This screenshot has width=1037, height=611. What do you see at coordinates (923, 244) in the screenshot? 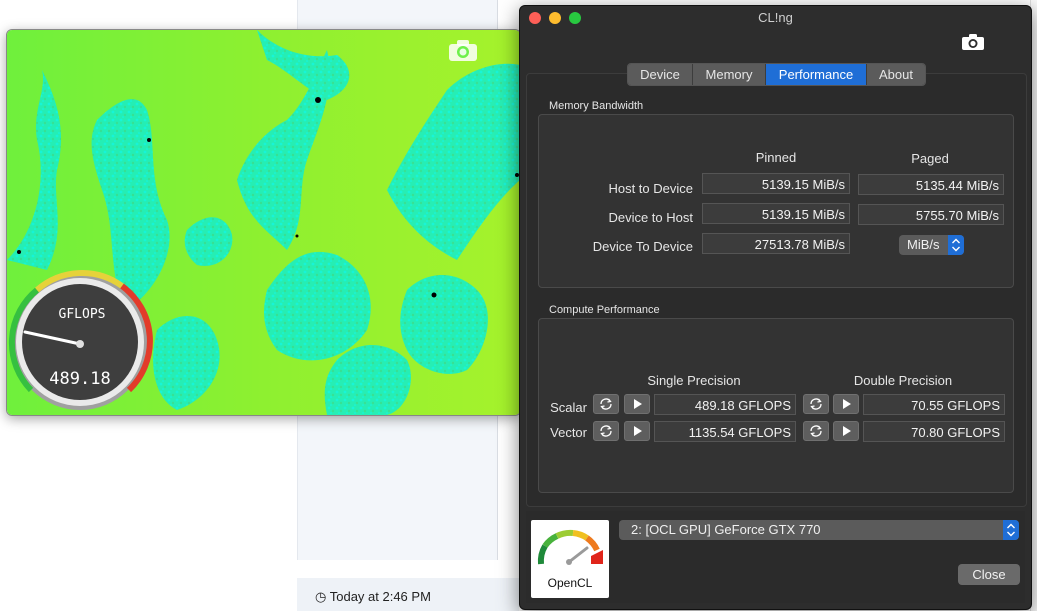
I see `bandwidth-unit-value: MiB/s` at bounding box center [923, 244].